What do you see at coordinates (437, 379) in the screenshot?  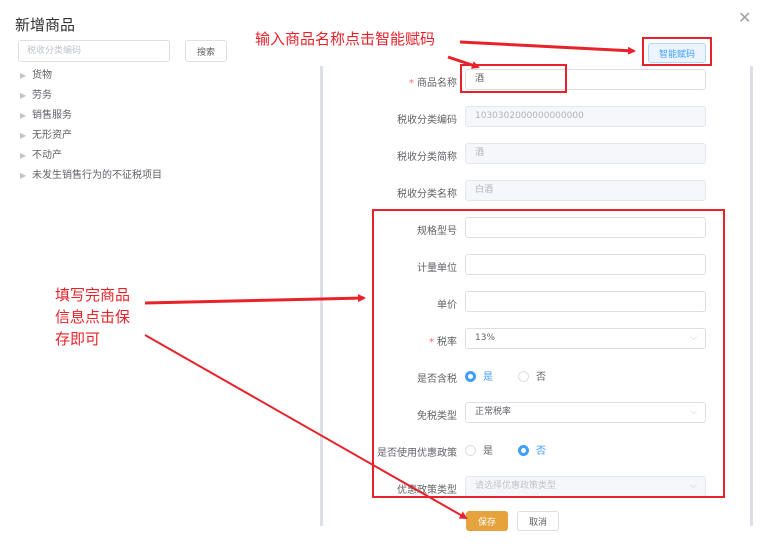 I see `tax-included-label: 是否含税` at bounding box center [437, 379].